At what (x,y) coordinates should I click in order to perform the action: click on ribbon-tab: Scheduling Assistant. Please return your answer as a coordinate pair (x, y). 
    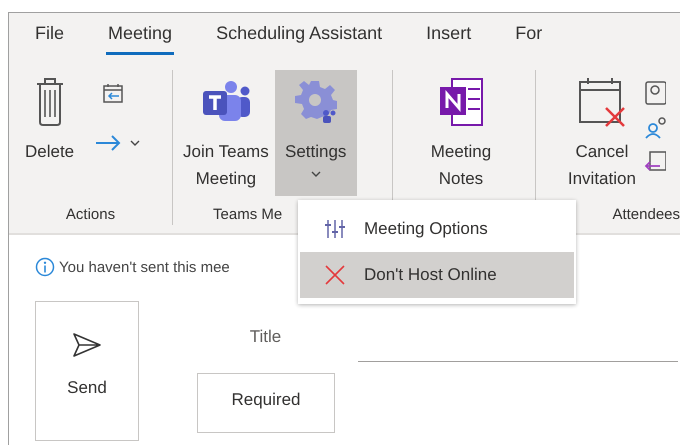
    Looking at the image, I should click on (299, 34).